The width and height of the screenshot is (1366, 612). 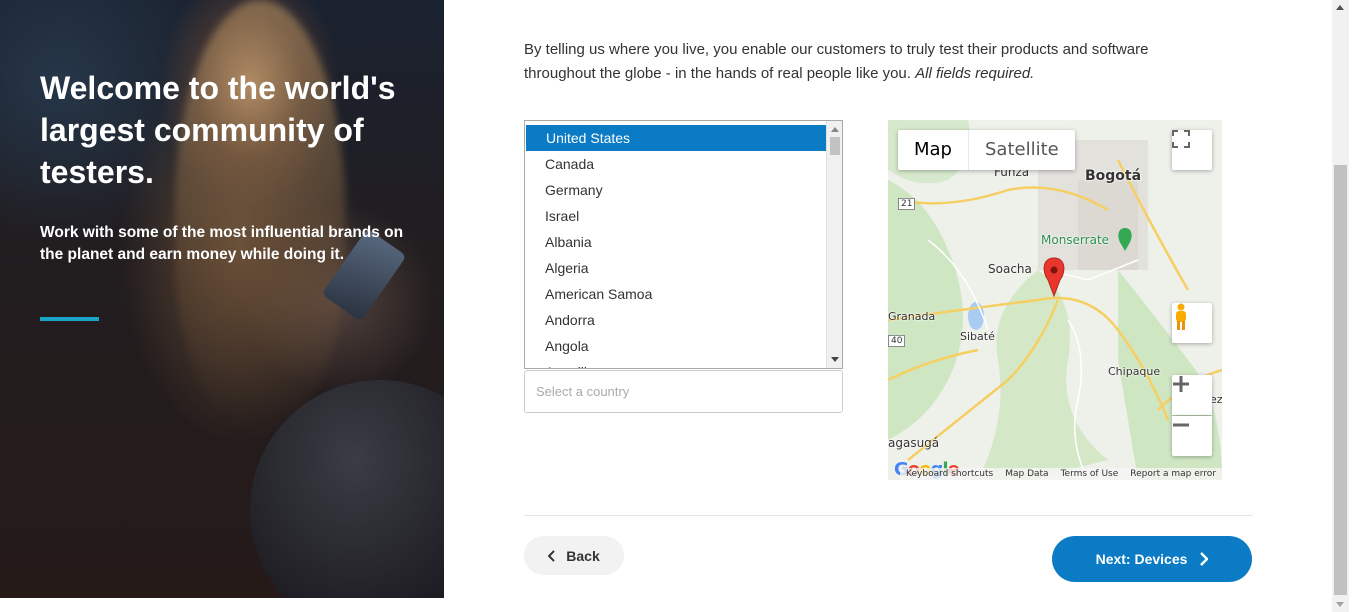 What do you see at coordinates (1181, 316) in the screenshot?
I see `pegman-icon` at bounding box center [1181, 316].